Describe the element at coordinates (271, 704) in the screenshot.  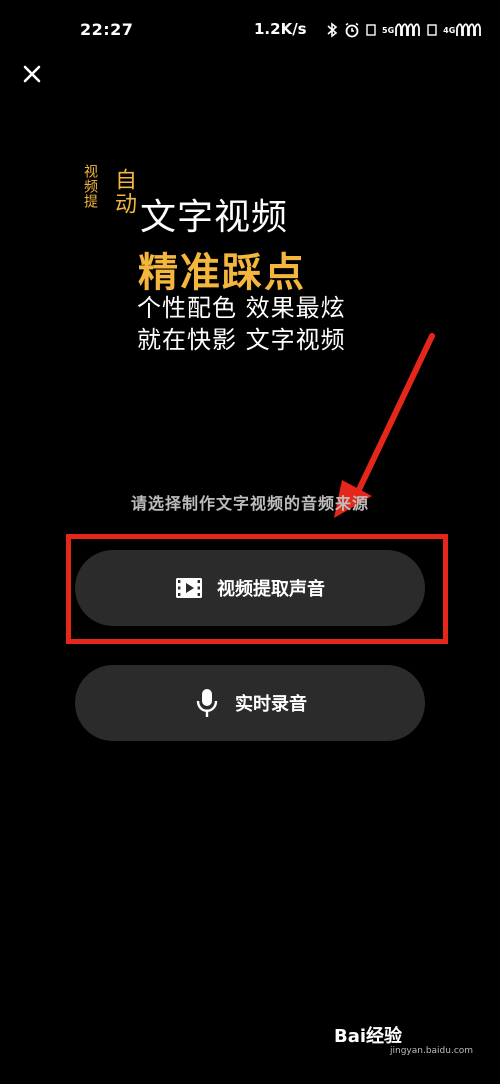
I see `record-audio-label: 实时录音` at that location.